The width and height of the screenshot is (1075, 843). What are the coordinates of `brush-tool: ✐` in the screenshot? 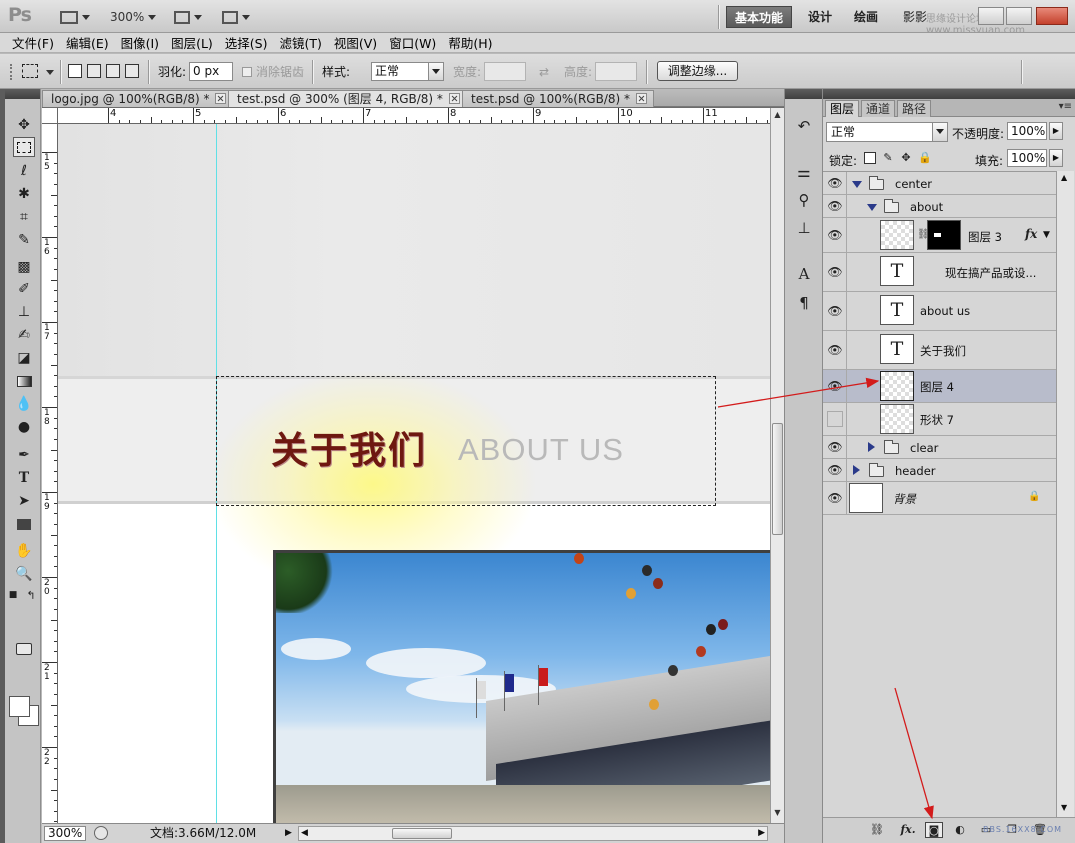 It's located at (24, 289).